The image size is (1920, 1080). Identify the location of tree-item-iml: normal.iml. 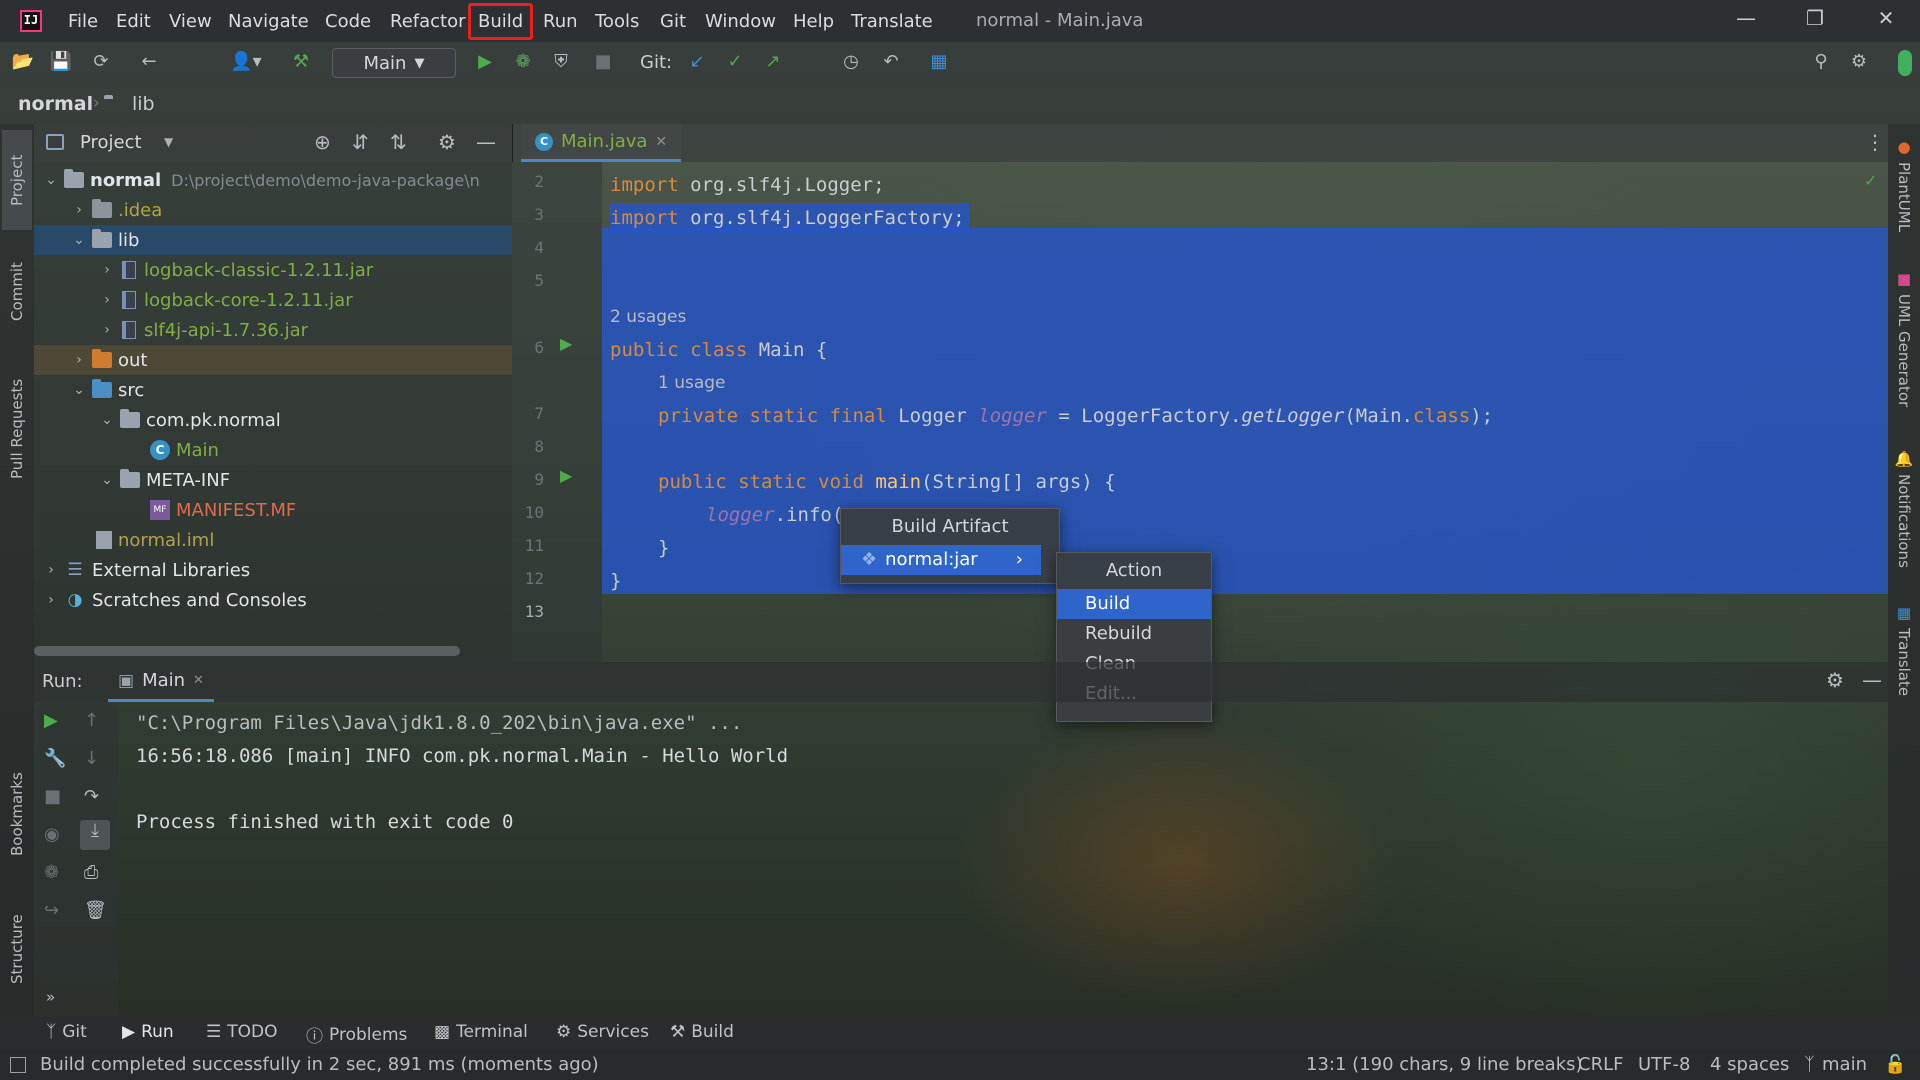
(273, 540).